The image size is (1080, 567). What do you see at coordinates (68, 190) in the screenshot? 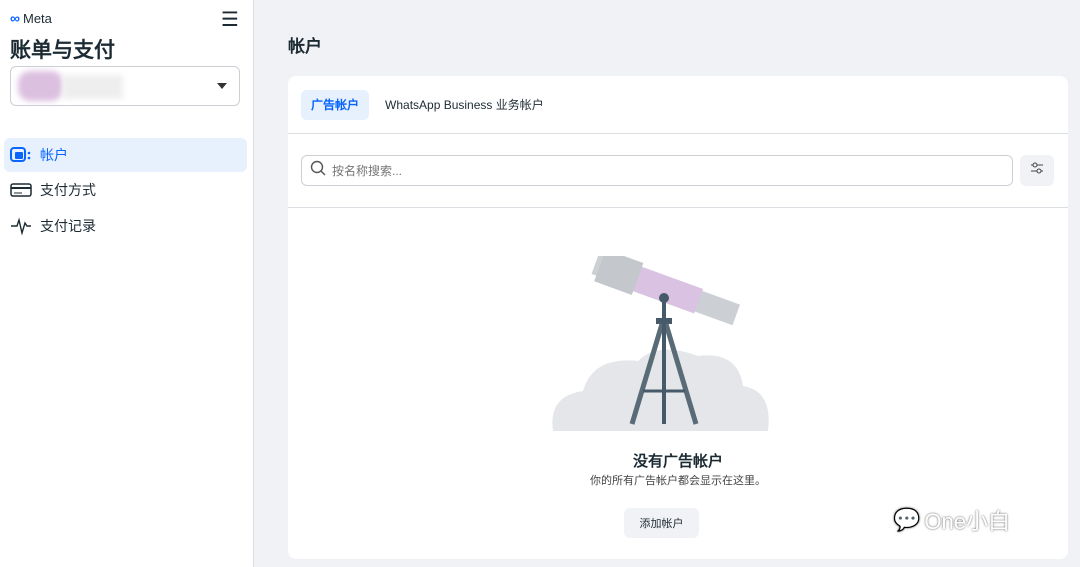
I see `sidebar-item-label: 支付方式` at bounding box center [68, 190].